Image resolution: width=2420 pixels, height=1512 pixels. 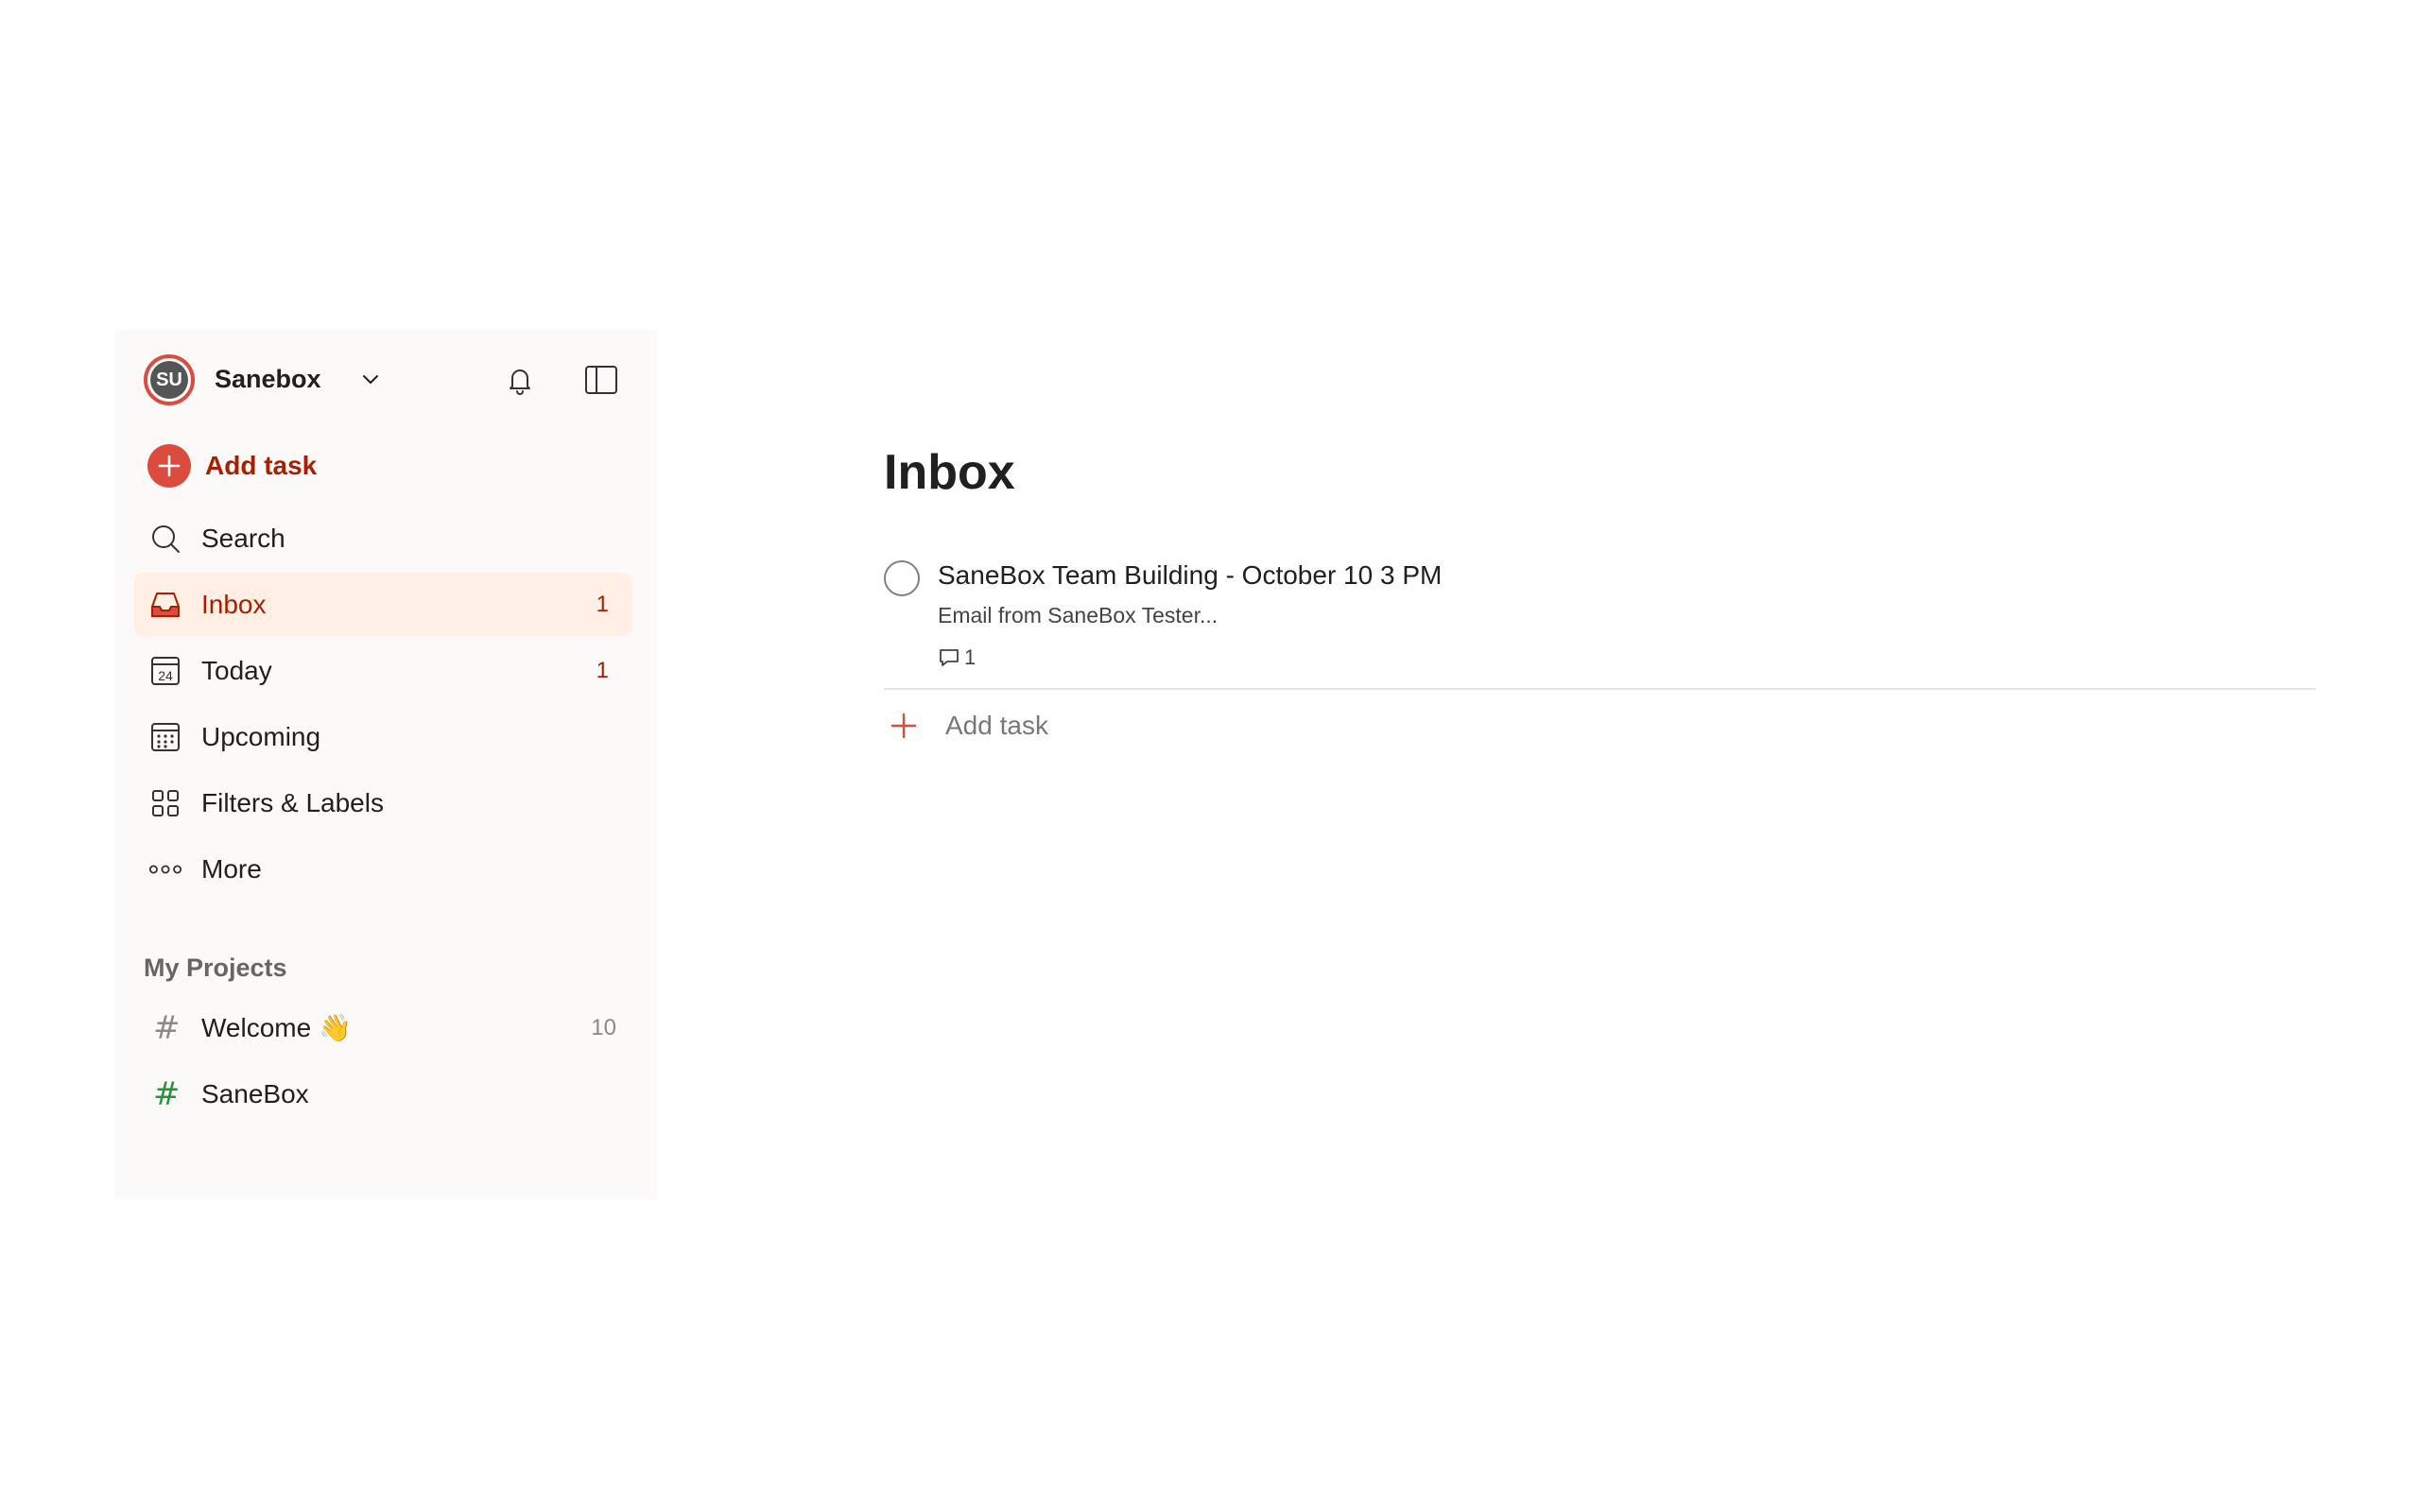 What do you see at coordinates (383, 538) in the screenshot?
I see `sidebar-item-search: Search` at bounding box center [383, 538].